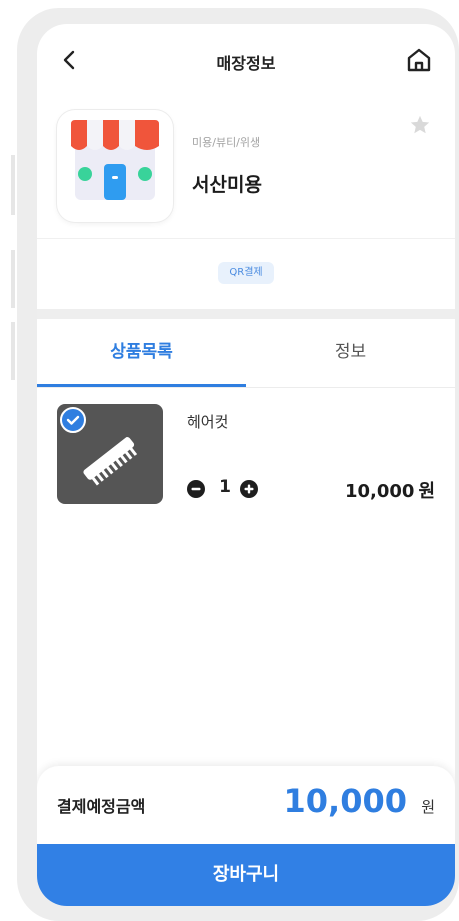 Image resolution: width=459 pixels, height=921 pixels. Describe the element at coordinates (345, 801) in the screenshot. I see `total-amount: 10,000` at that location.